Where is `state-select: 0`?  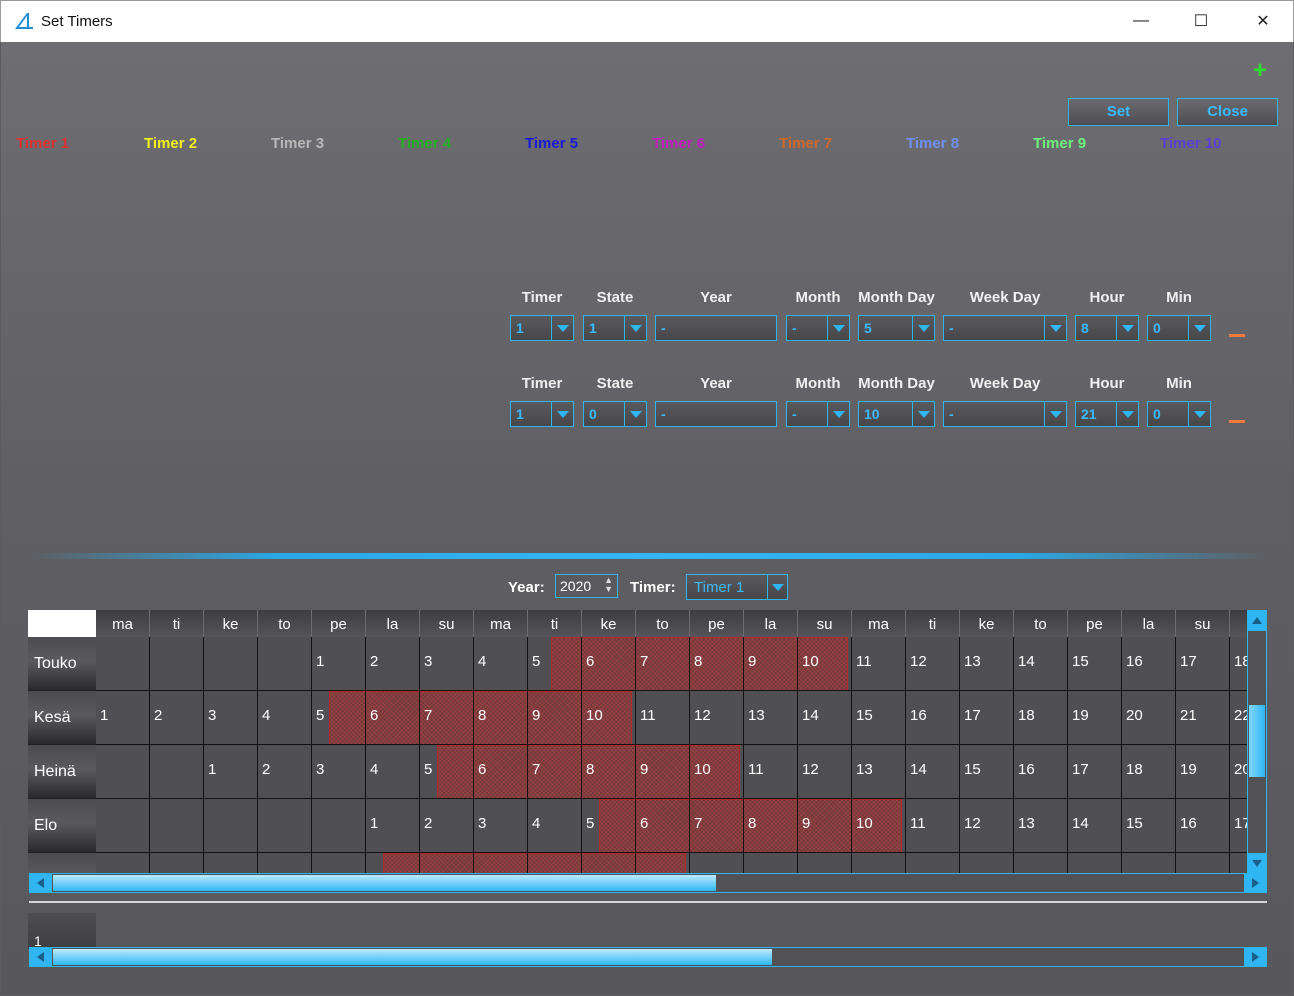
state-select: 0 is located at coordinates (615, 414).